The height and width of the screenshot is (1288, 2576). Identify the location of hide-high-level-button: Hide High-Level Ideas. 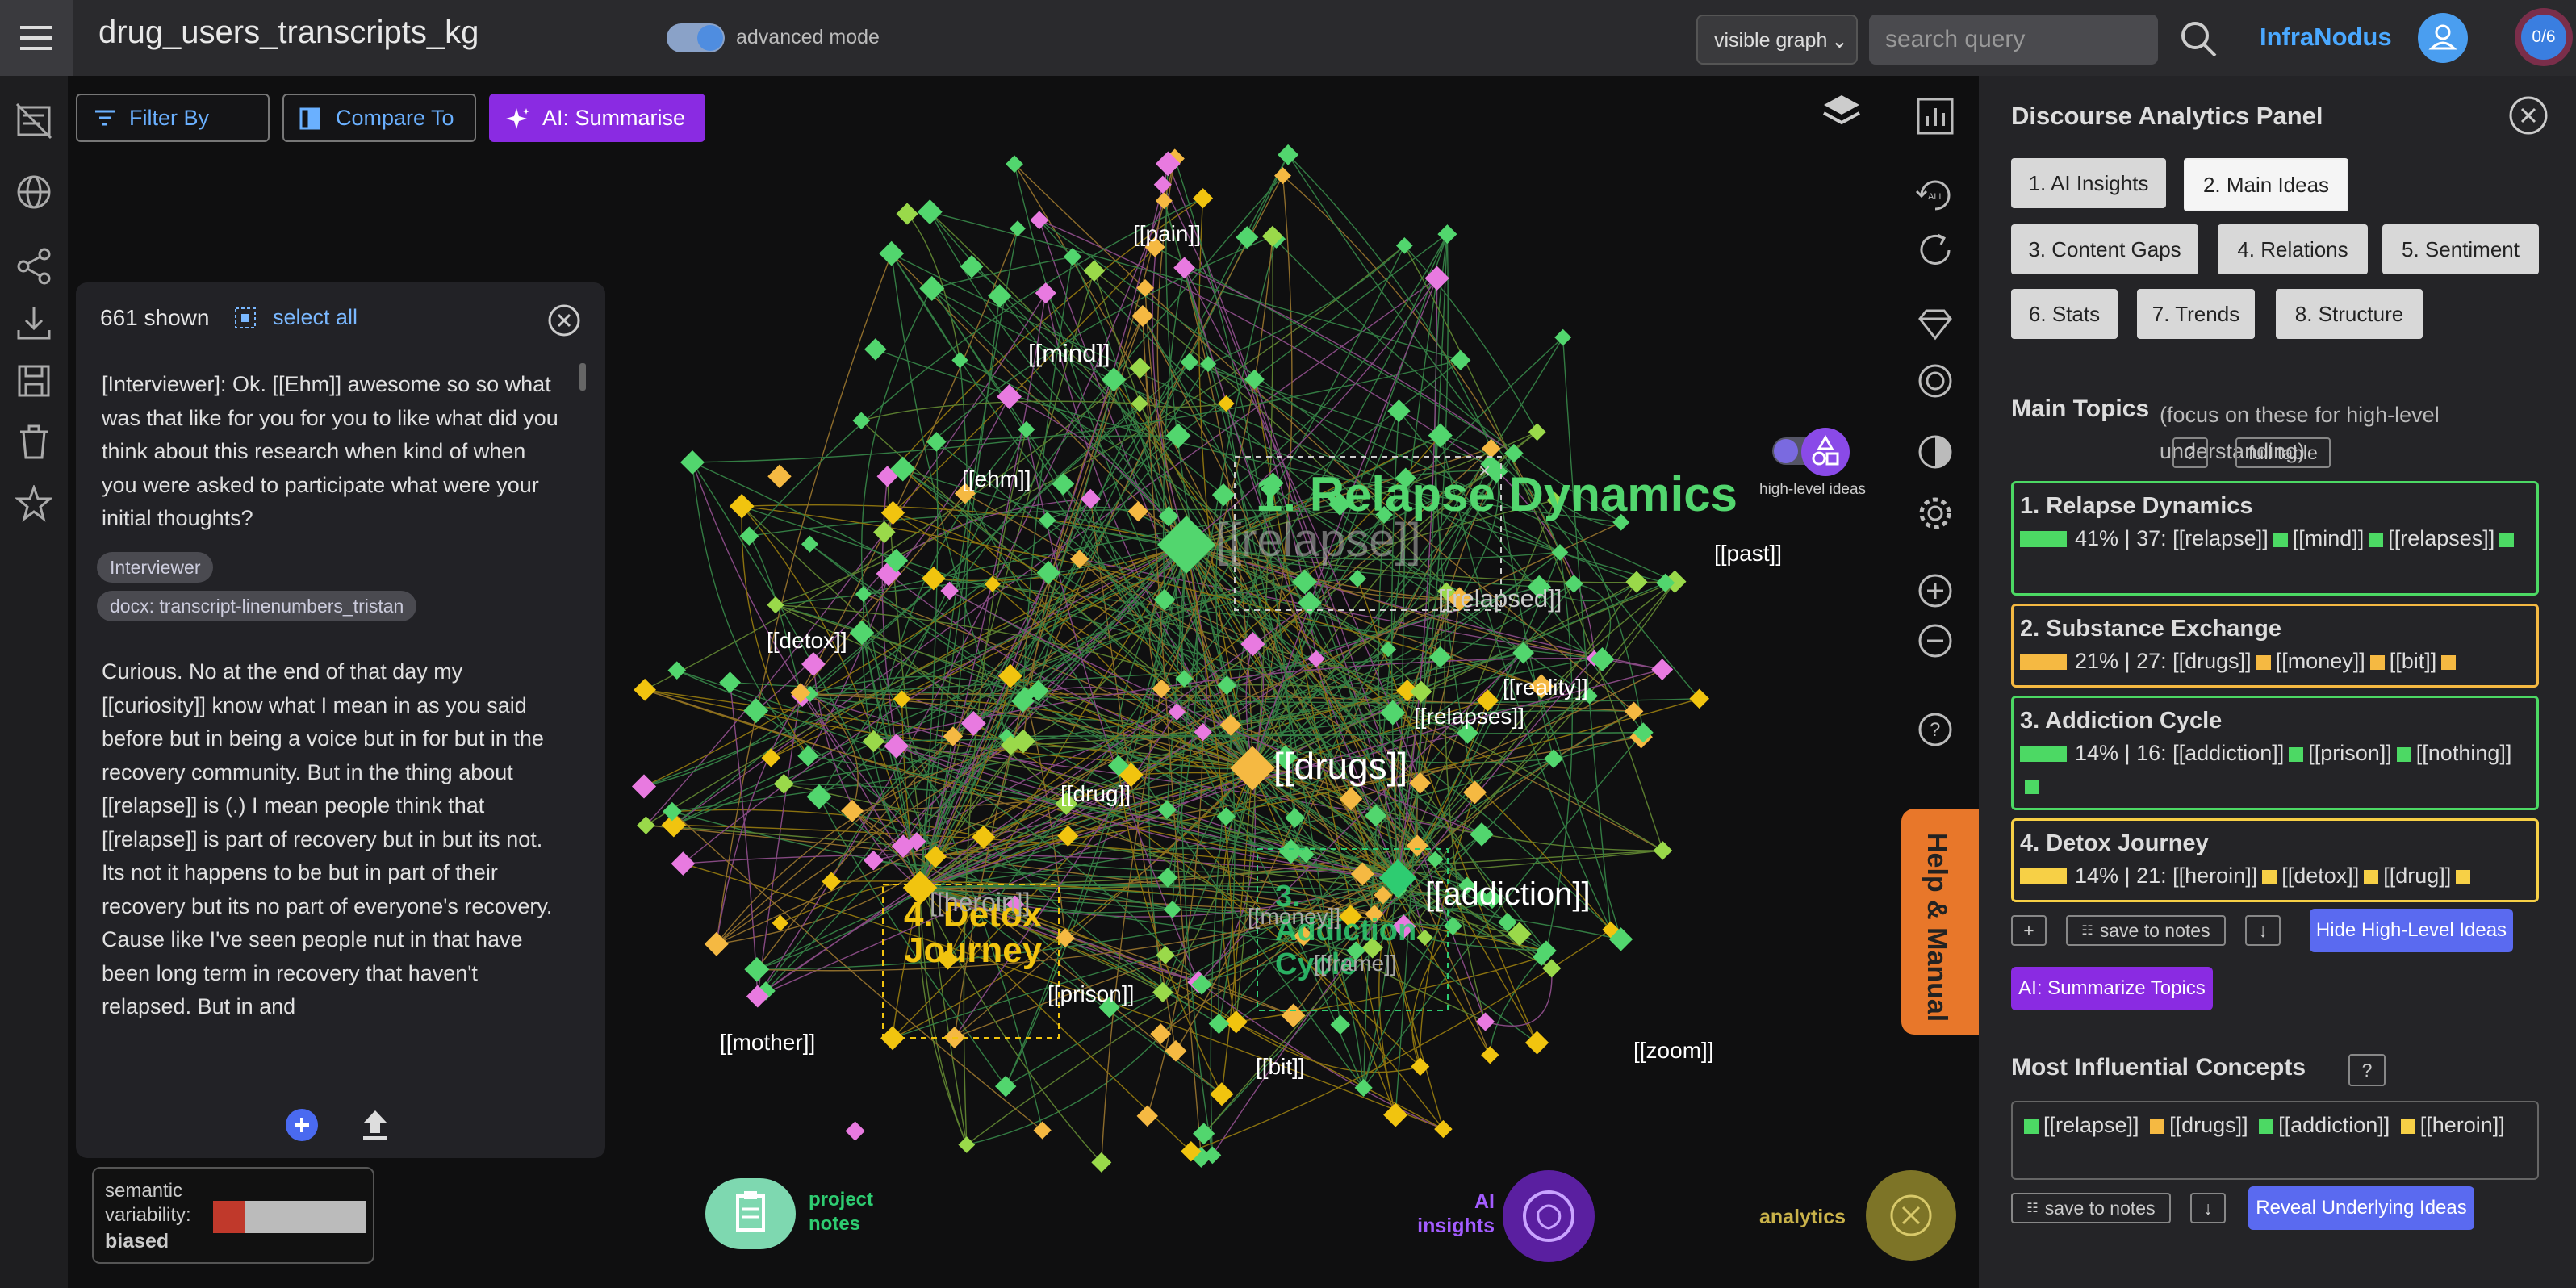
(2411, 930).